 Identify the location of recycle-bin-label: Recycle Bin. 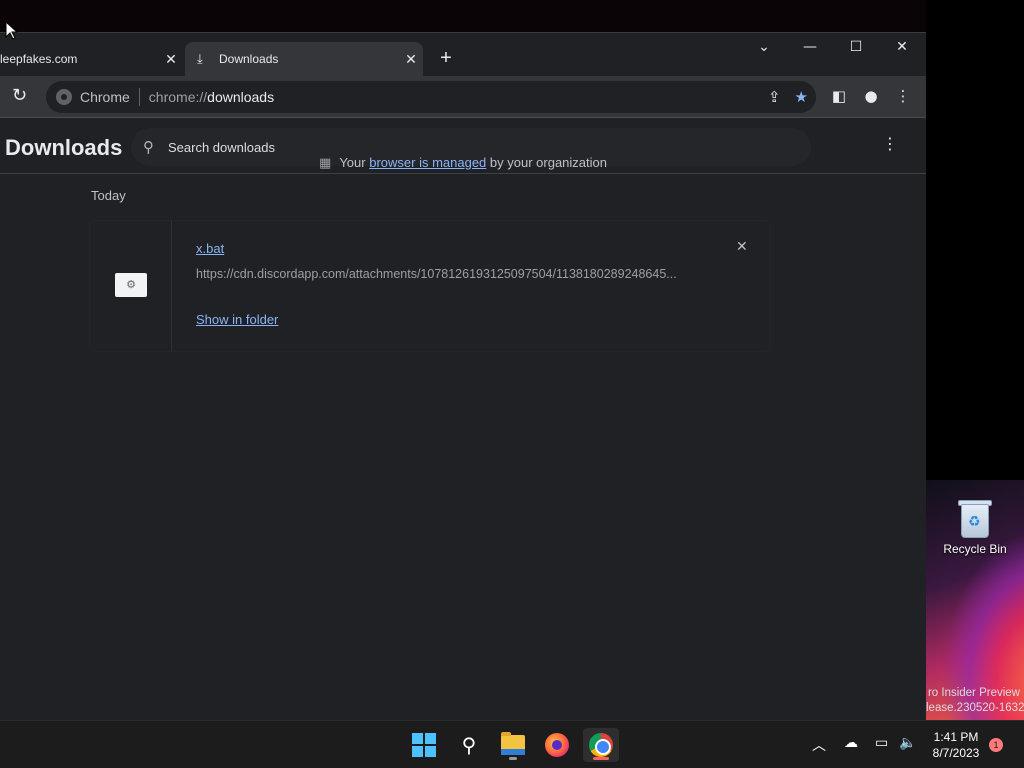
(975, 549).